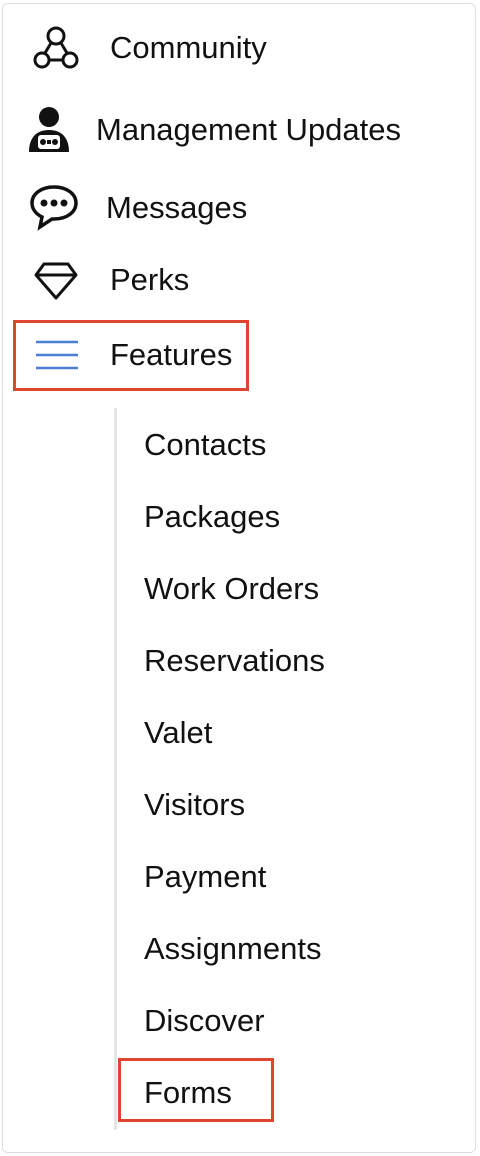 This screenshot has height=1156, width=480. What do you see at coordinates (231, 589) in the screenshot?
I see `submenu-item-work-orders: Work Orders` at bounding box center [231, 589].